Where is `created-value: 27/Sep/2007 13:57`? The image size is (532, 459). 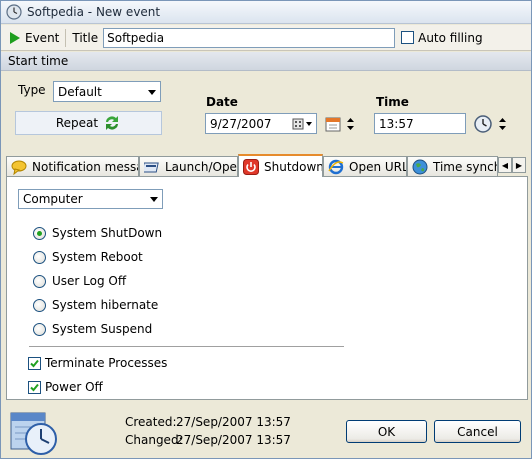 created-value: 27/Sep/2007 13:57 is located at coordinates (233, 422).